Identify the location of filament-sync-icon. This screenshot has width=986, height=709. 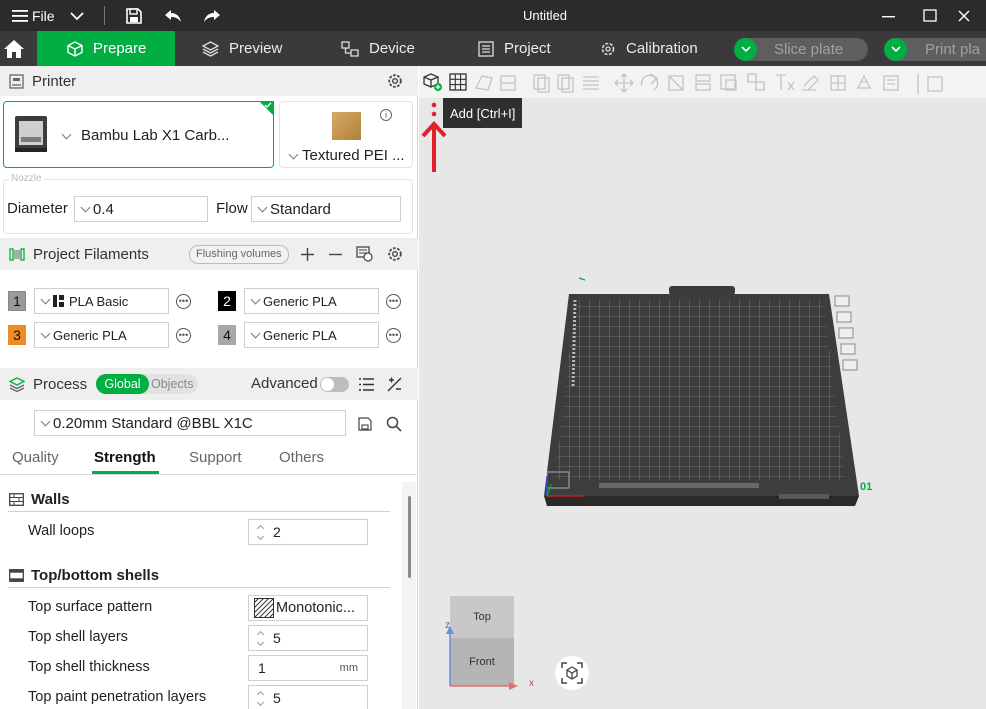
(364, 254).